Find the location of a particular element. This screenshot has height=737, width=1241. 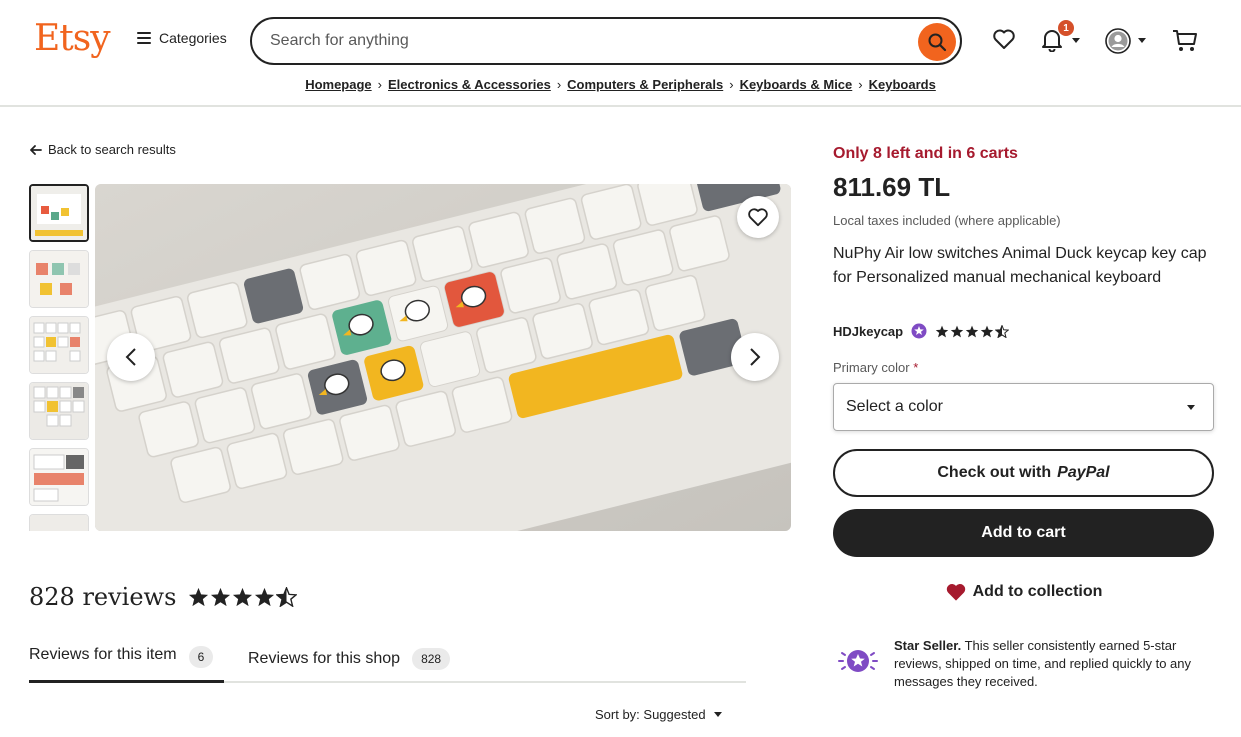

avatar-icon is located at coordinates (1118, 41).